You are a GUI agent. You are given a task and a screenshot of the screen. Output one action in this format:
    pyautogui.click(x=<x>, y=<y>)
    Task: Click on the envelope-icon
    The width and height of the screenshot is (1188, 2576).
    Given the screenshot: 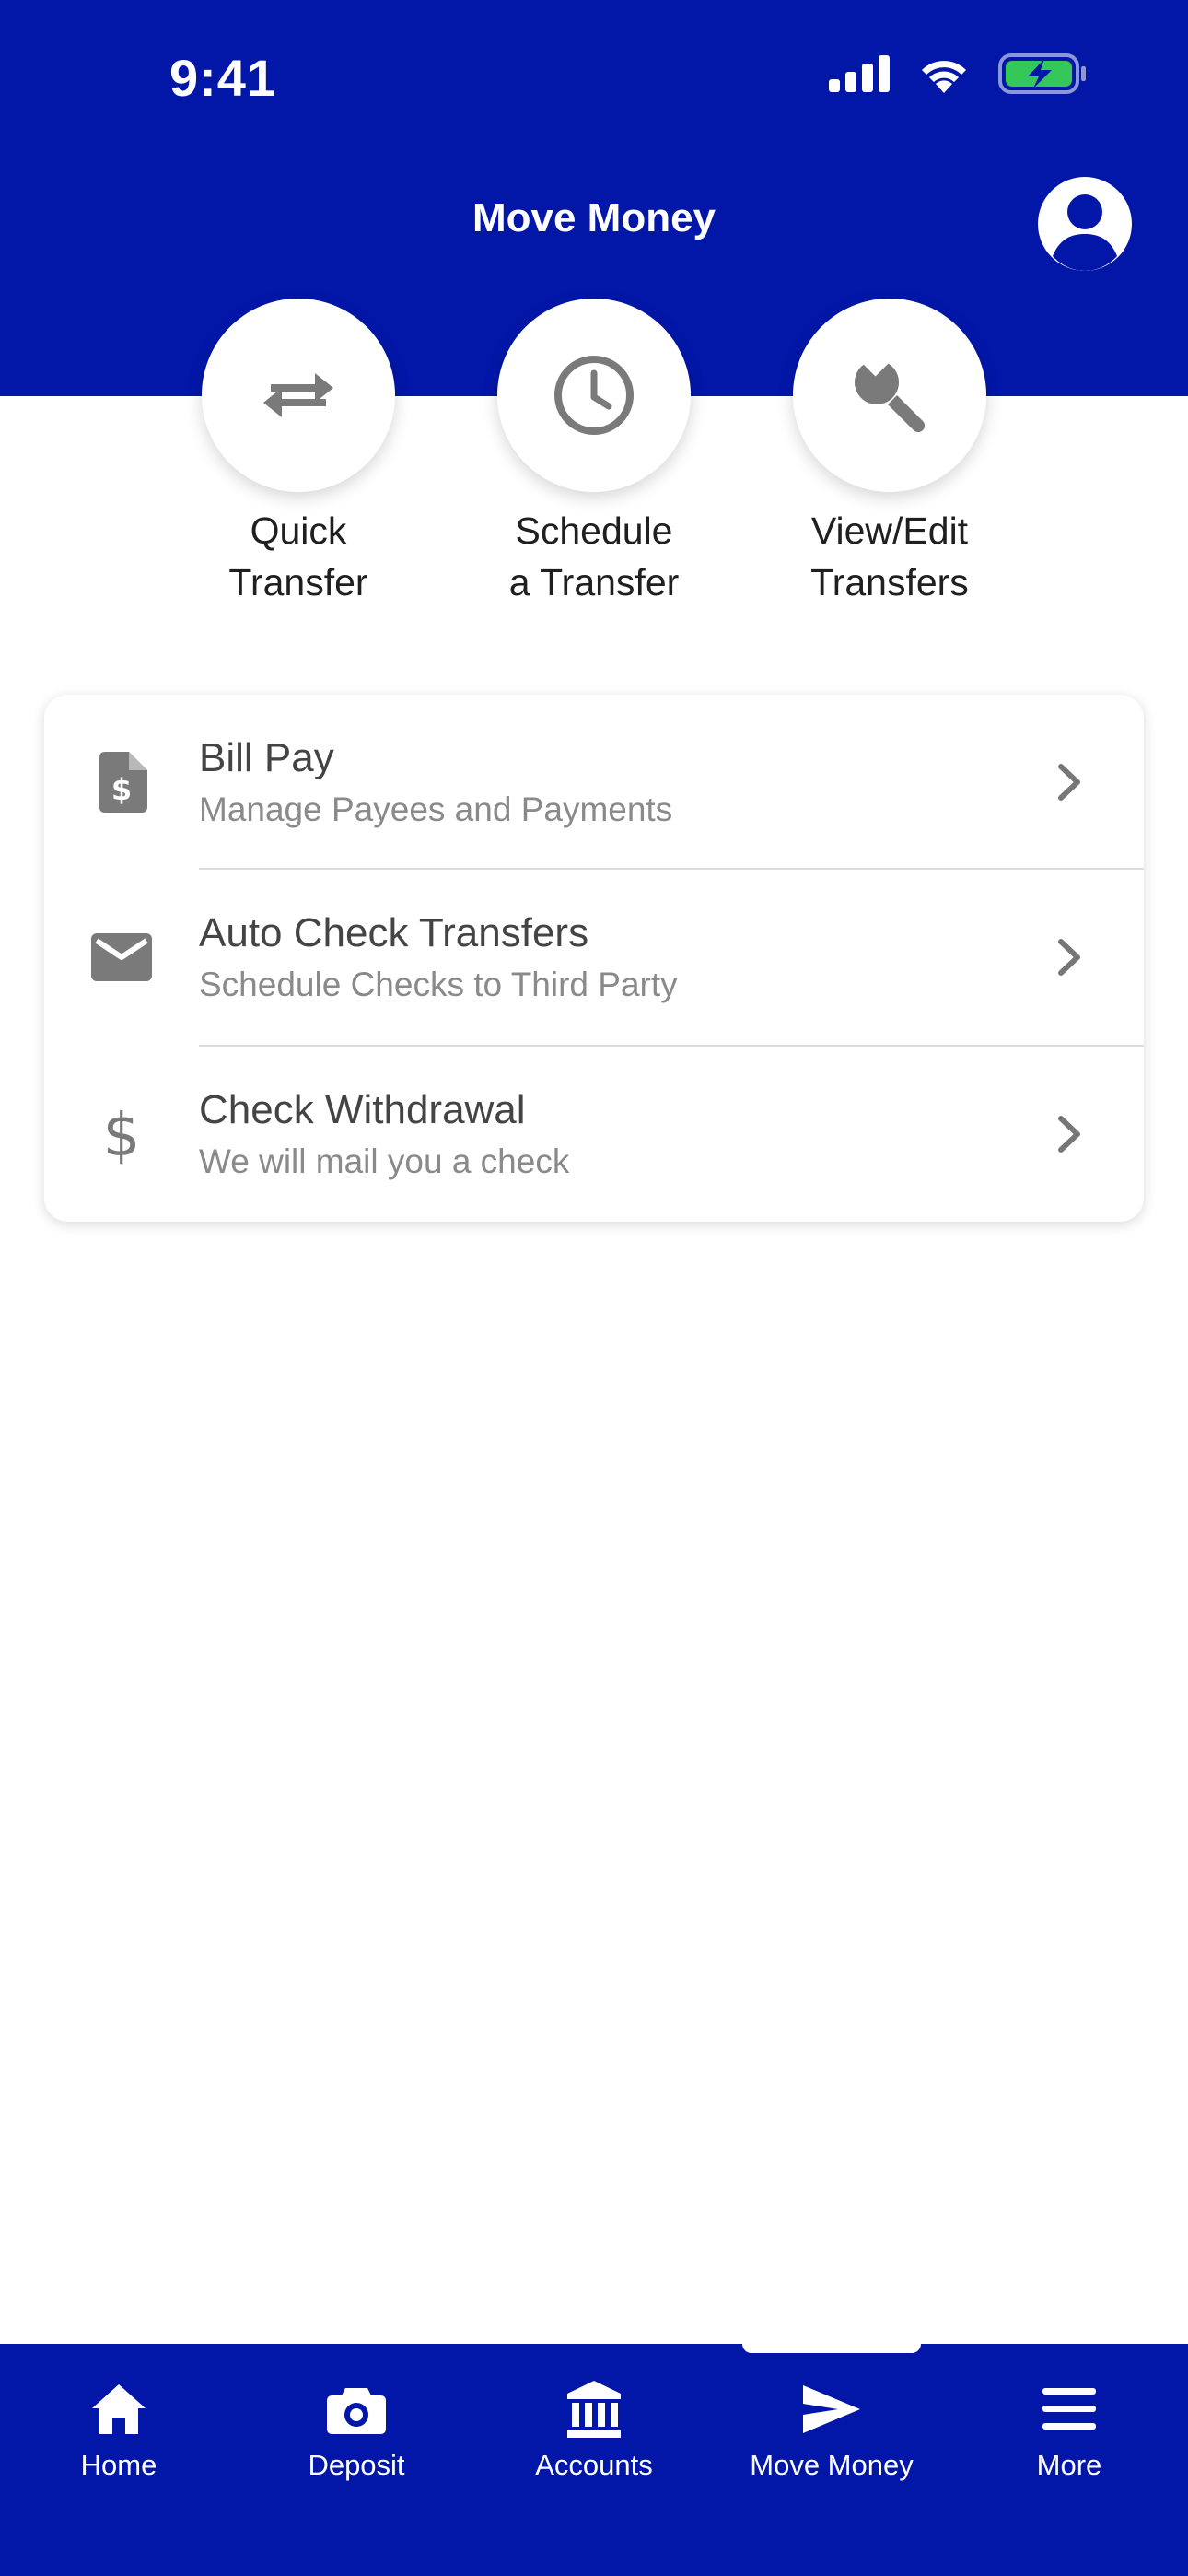 What is the action you would take?
    pyautogui.click(x=121, y=957)
    